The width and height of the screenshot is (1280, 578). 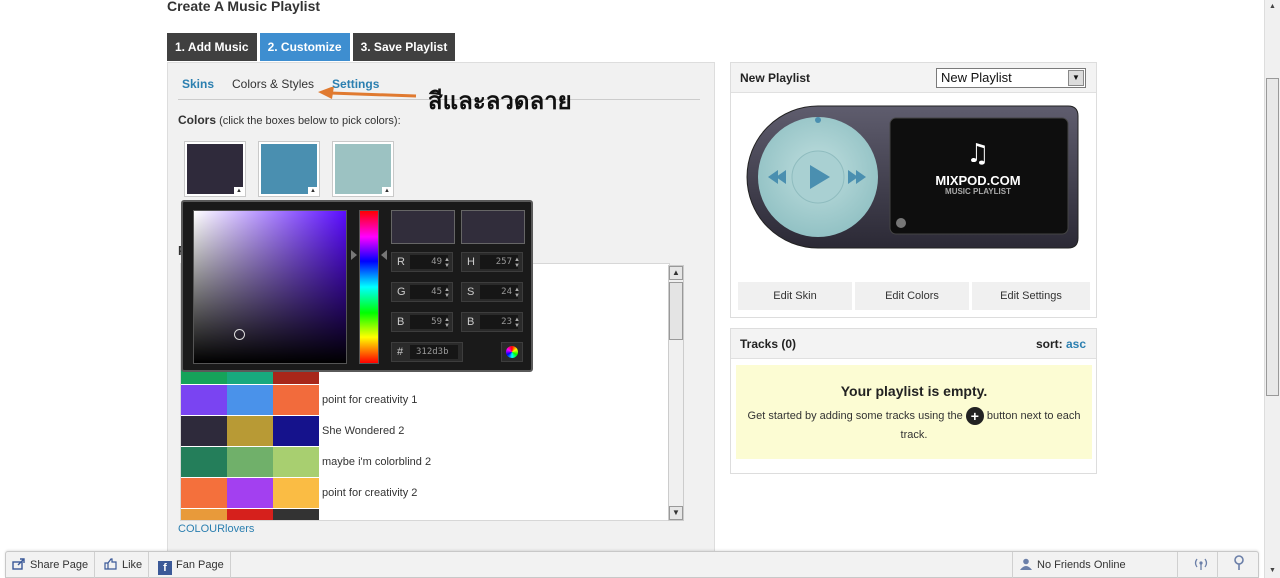 I want to click on saturation-field: S 24 ▲ ▼, so click(x=492, y=292).